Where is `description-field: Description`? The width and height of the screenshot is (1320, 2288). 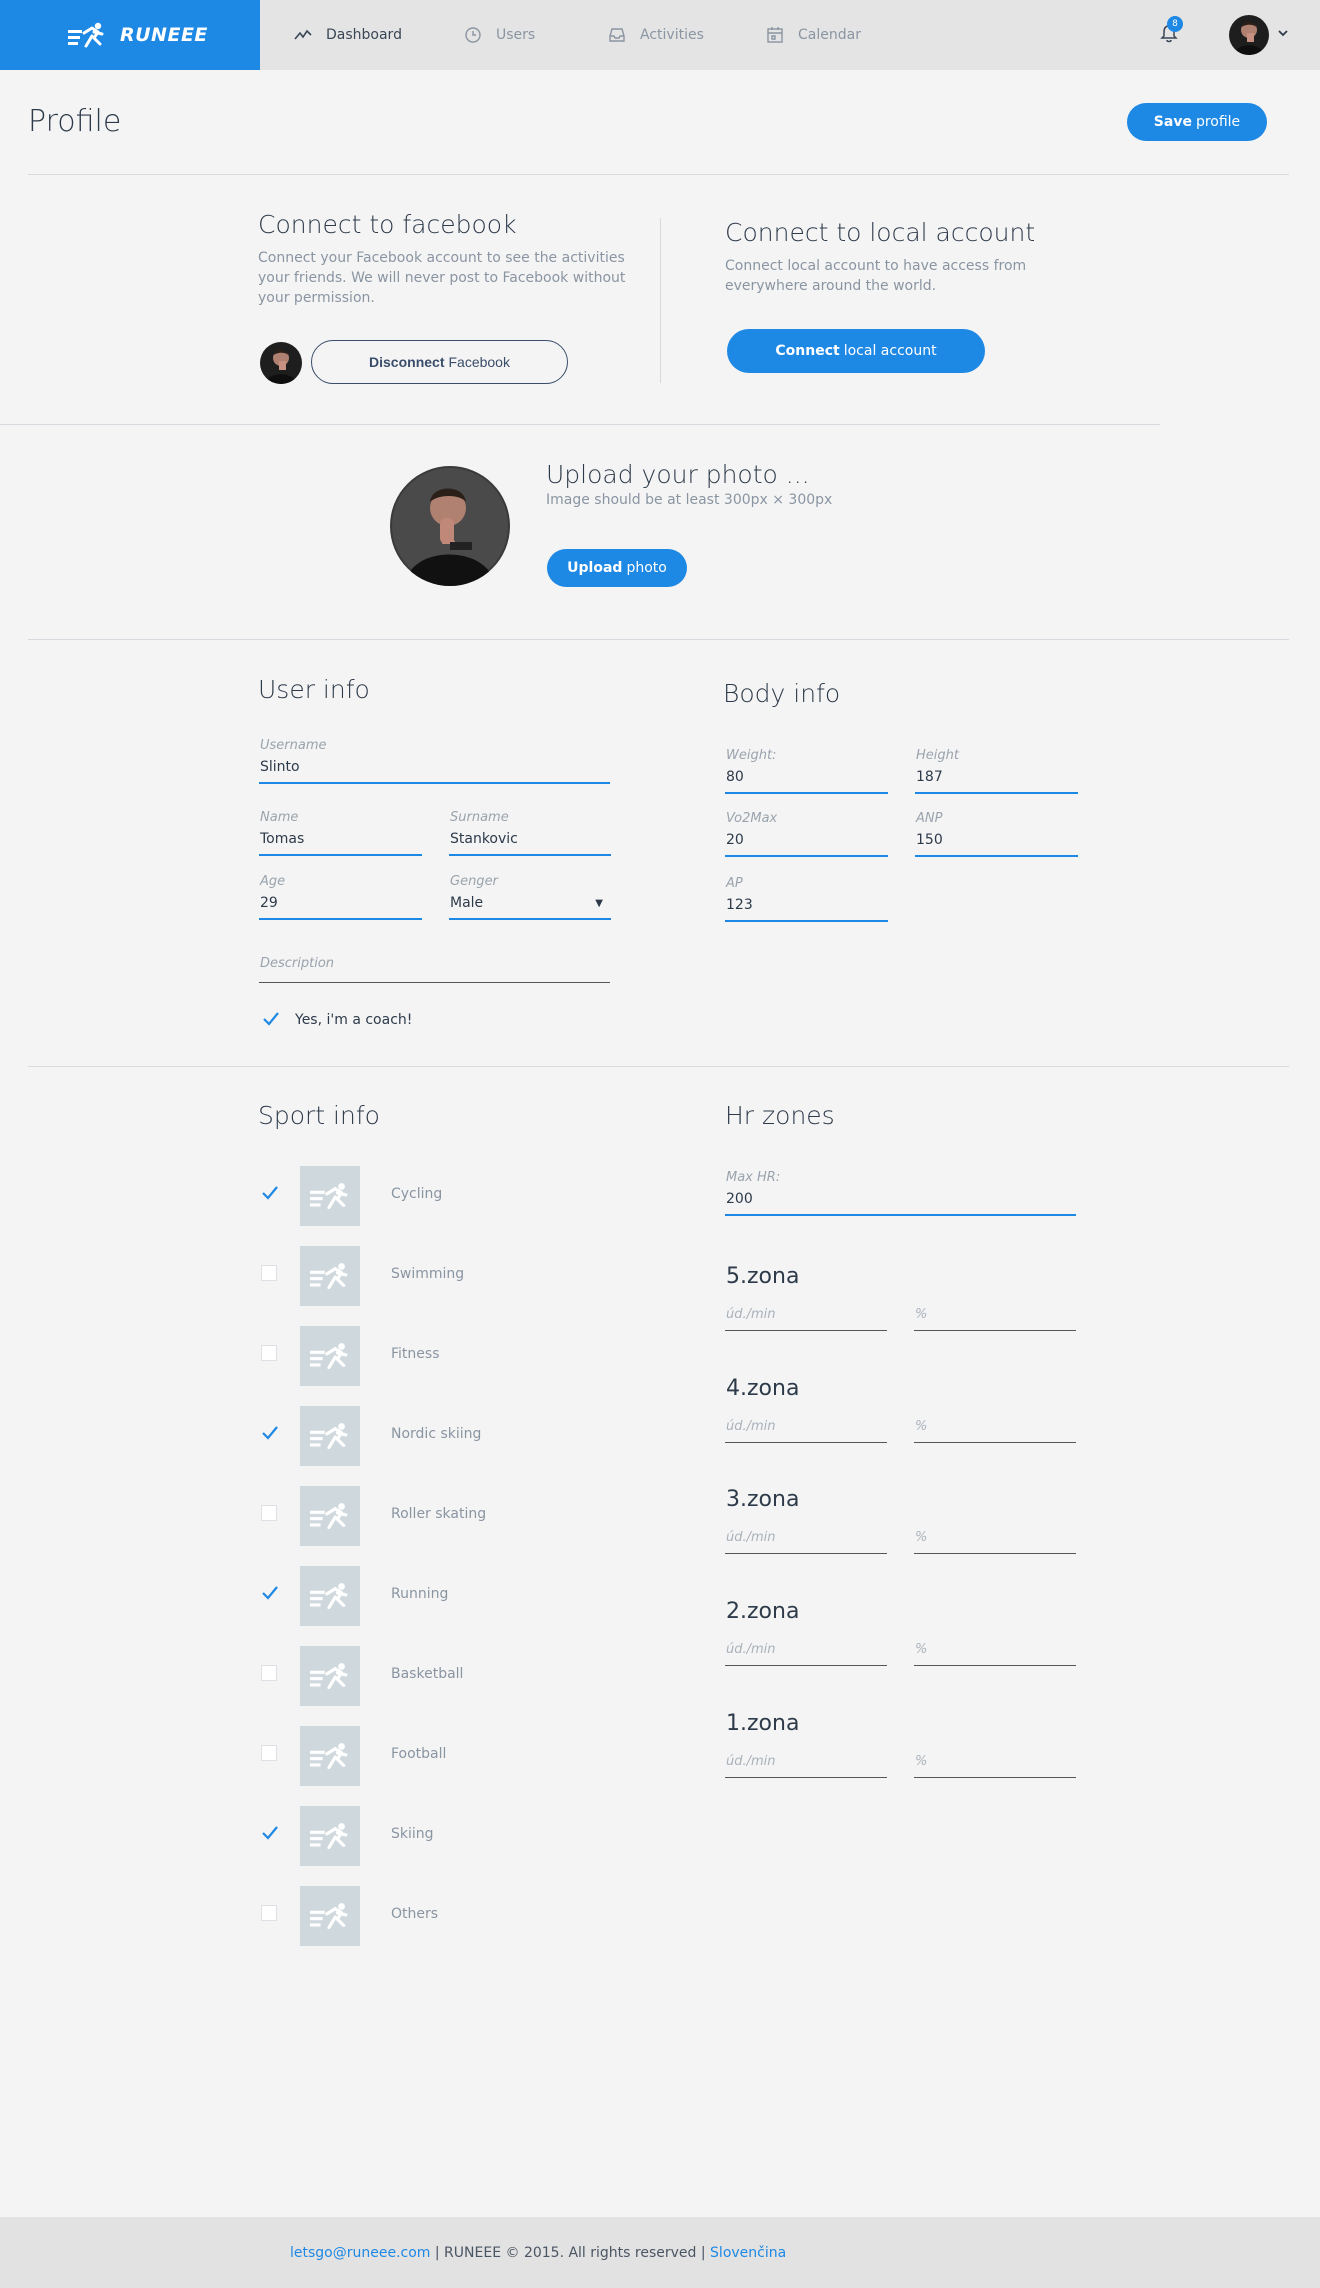 description-field: Description is located at coordinates (434, 969).